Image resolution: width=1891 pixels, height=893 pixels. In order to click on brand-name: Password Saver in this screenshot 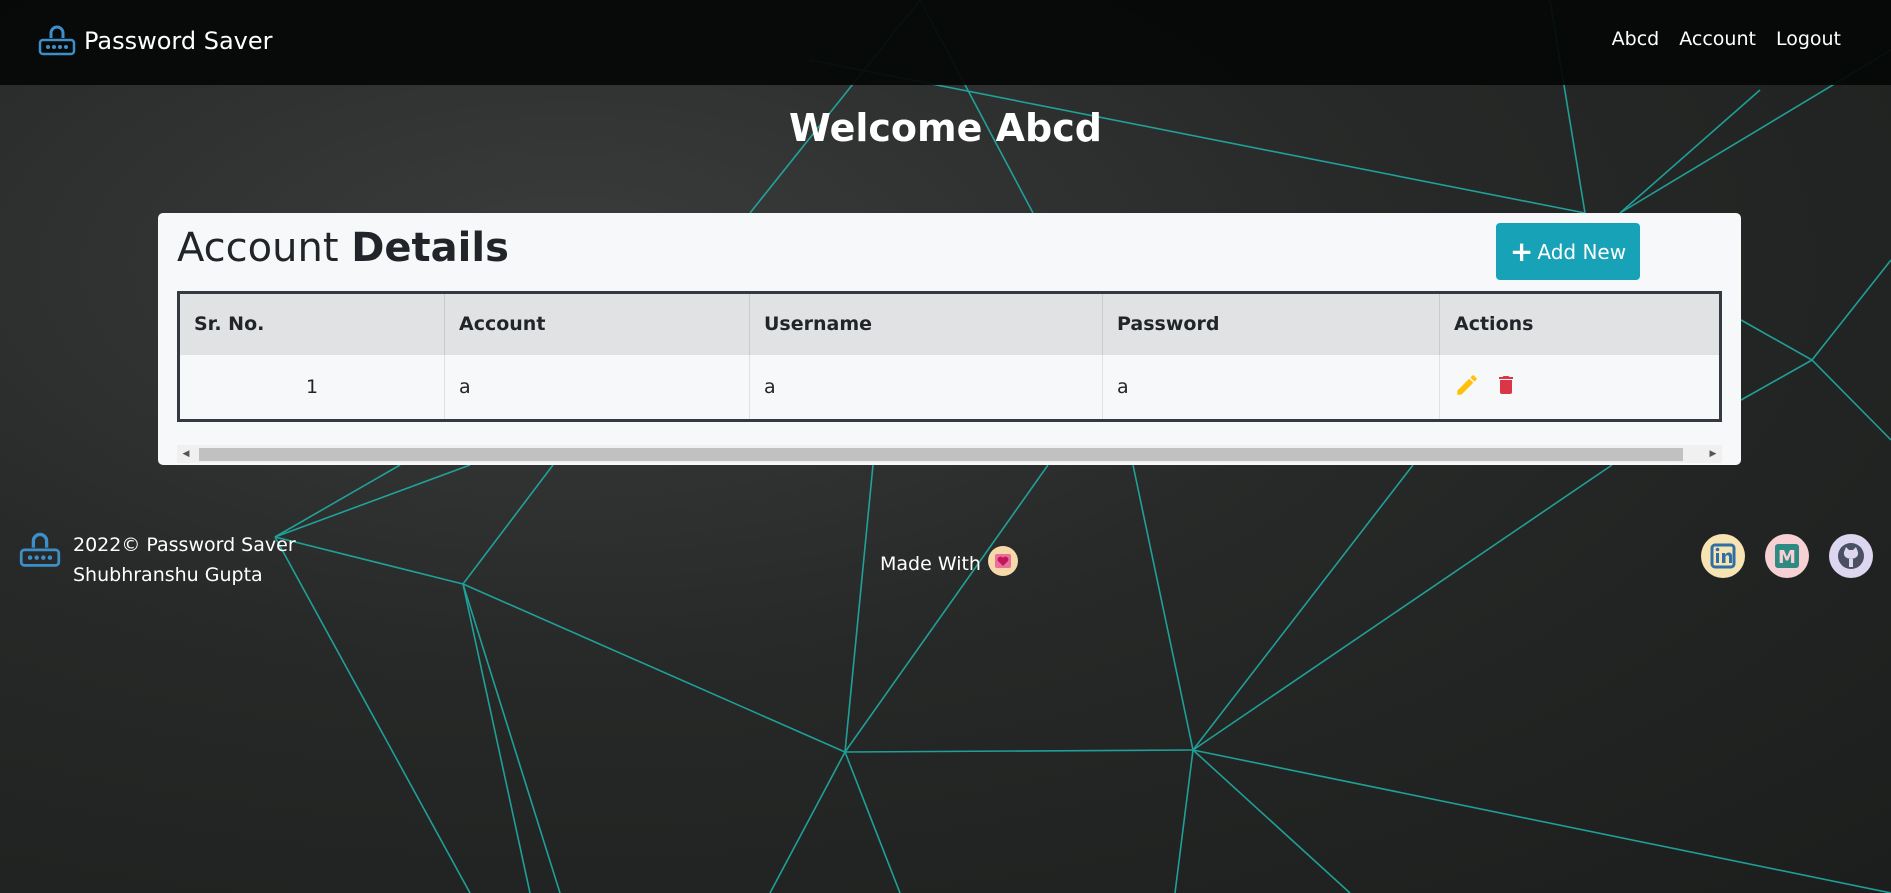, I will do `click(178, 41)`.